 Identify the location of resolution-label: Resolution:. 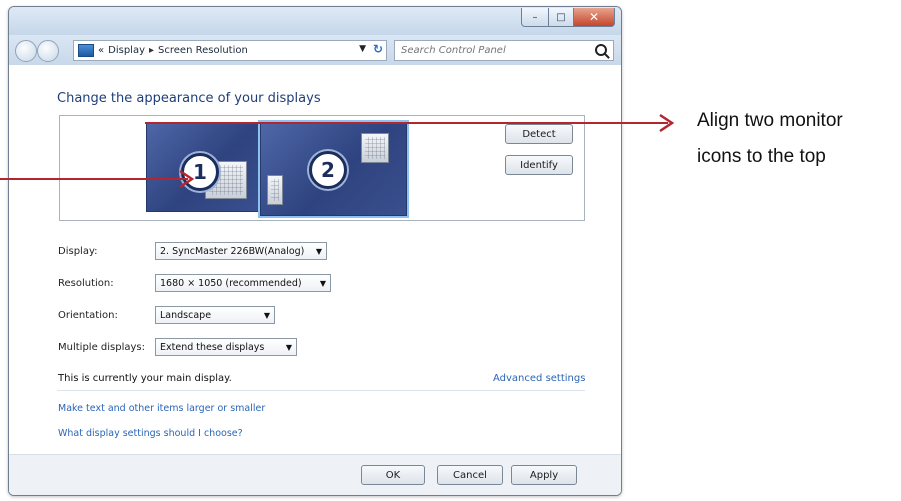
(86, 283).